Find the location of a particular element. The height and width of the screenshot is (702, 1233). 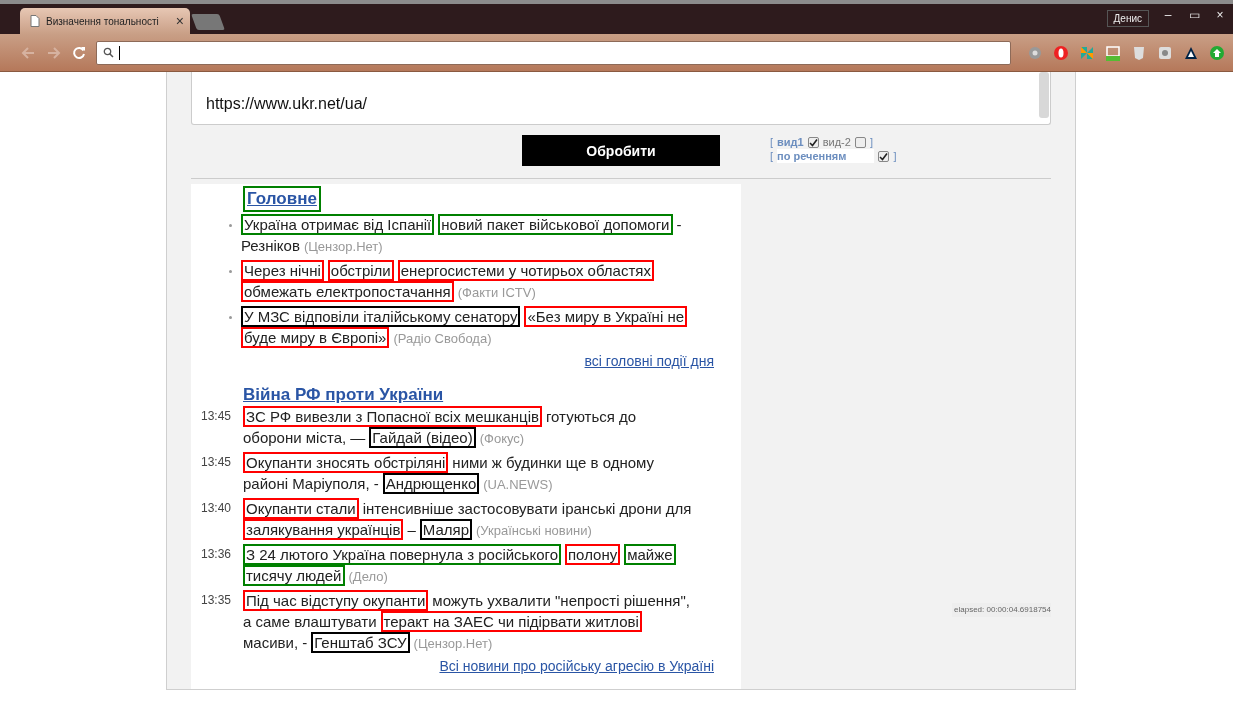

headline-text: а саме влаштувати is located at coordinates (310, 622).